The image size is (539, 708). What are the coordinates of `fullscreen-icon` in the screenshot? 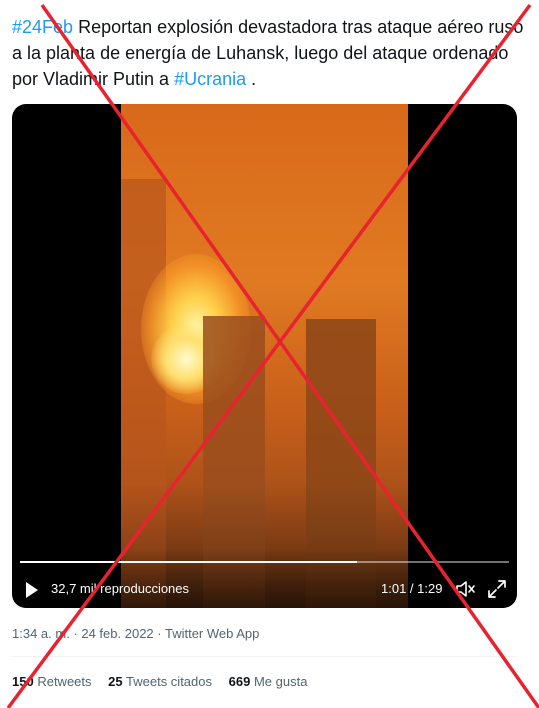 It's located at (497, 589).